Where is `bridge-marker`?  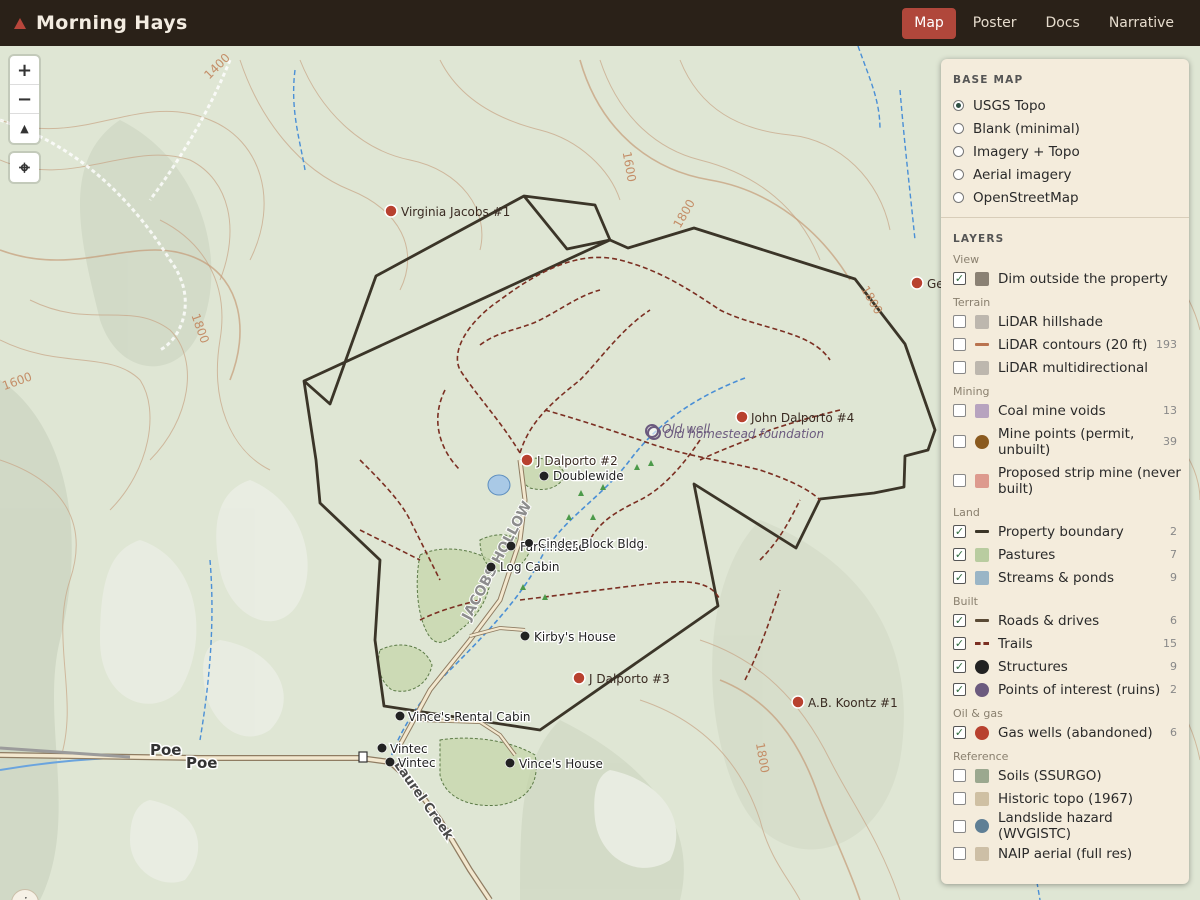 bridge-marker is located at coordinates (363, 757).